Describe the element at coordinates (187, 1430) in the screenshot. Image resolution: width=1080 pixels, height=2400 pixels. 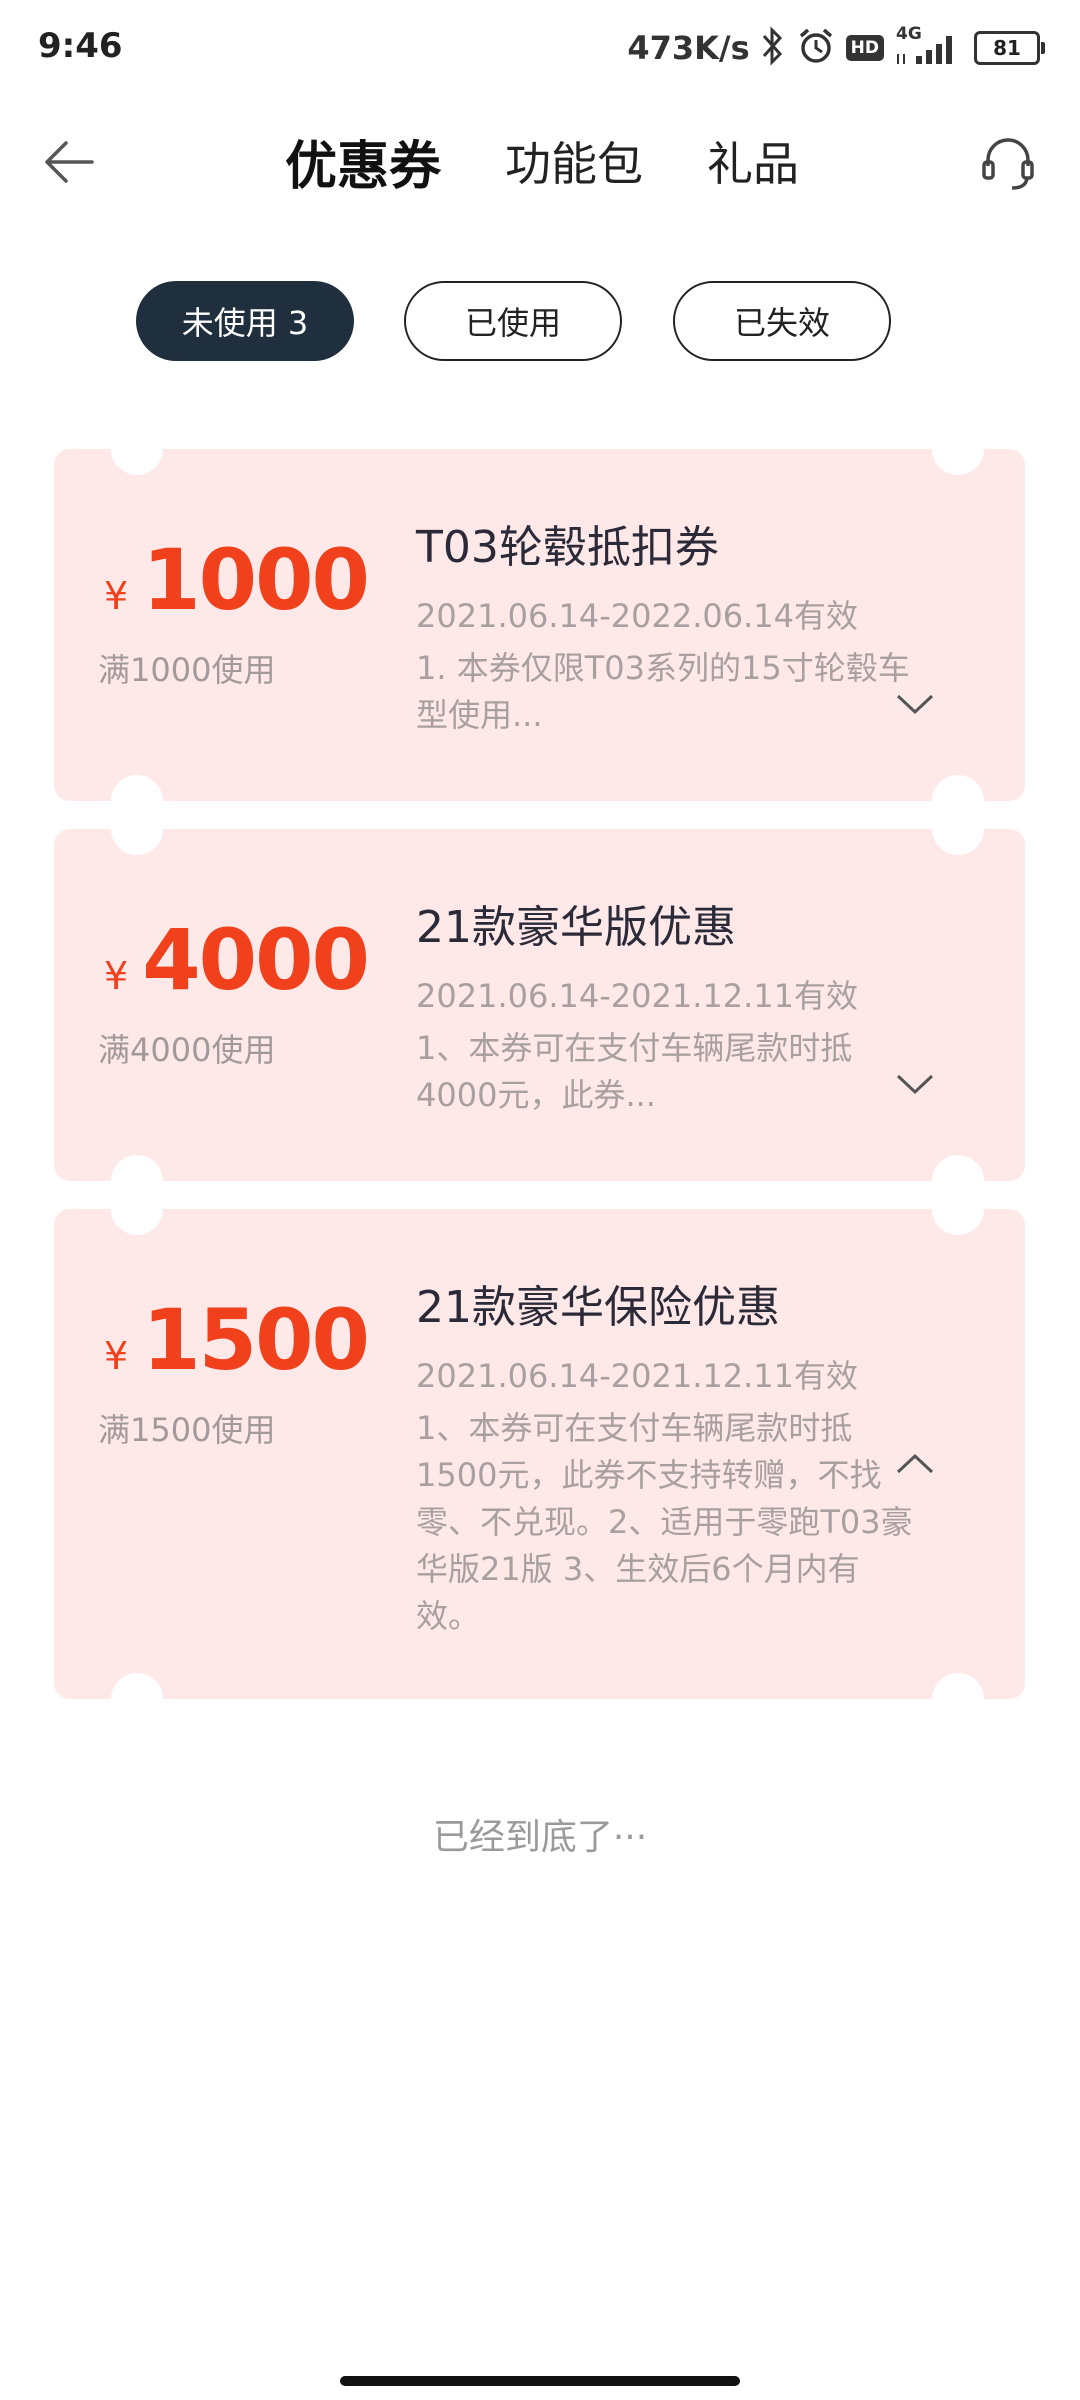
I see `coupon-threshold: 满1500使用` at that location.